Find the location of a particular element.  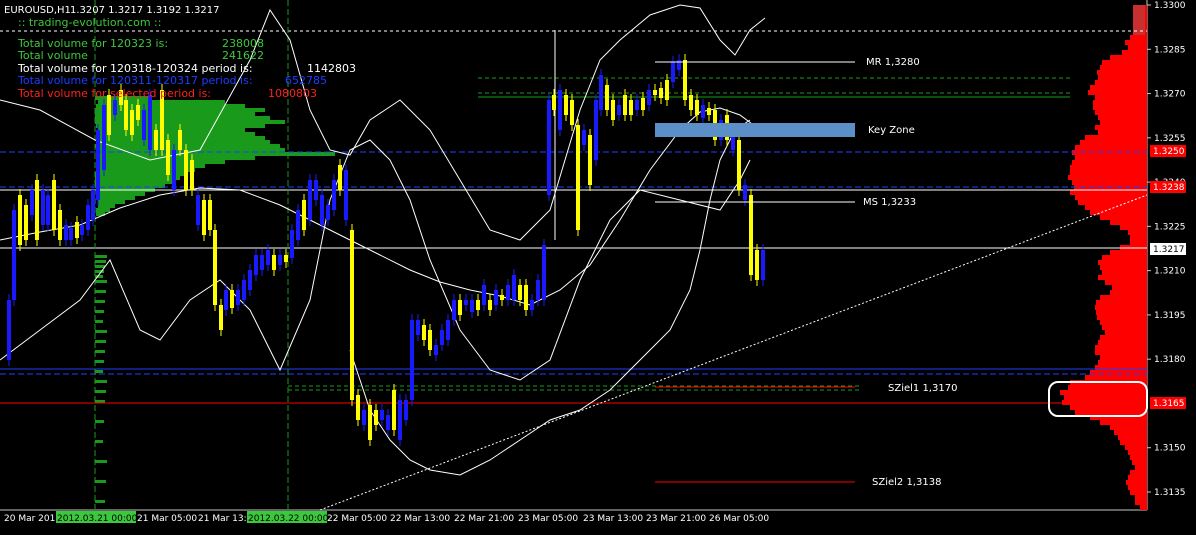

y-tick-label: 1.3150 is located at coordinates (1170, 449).